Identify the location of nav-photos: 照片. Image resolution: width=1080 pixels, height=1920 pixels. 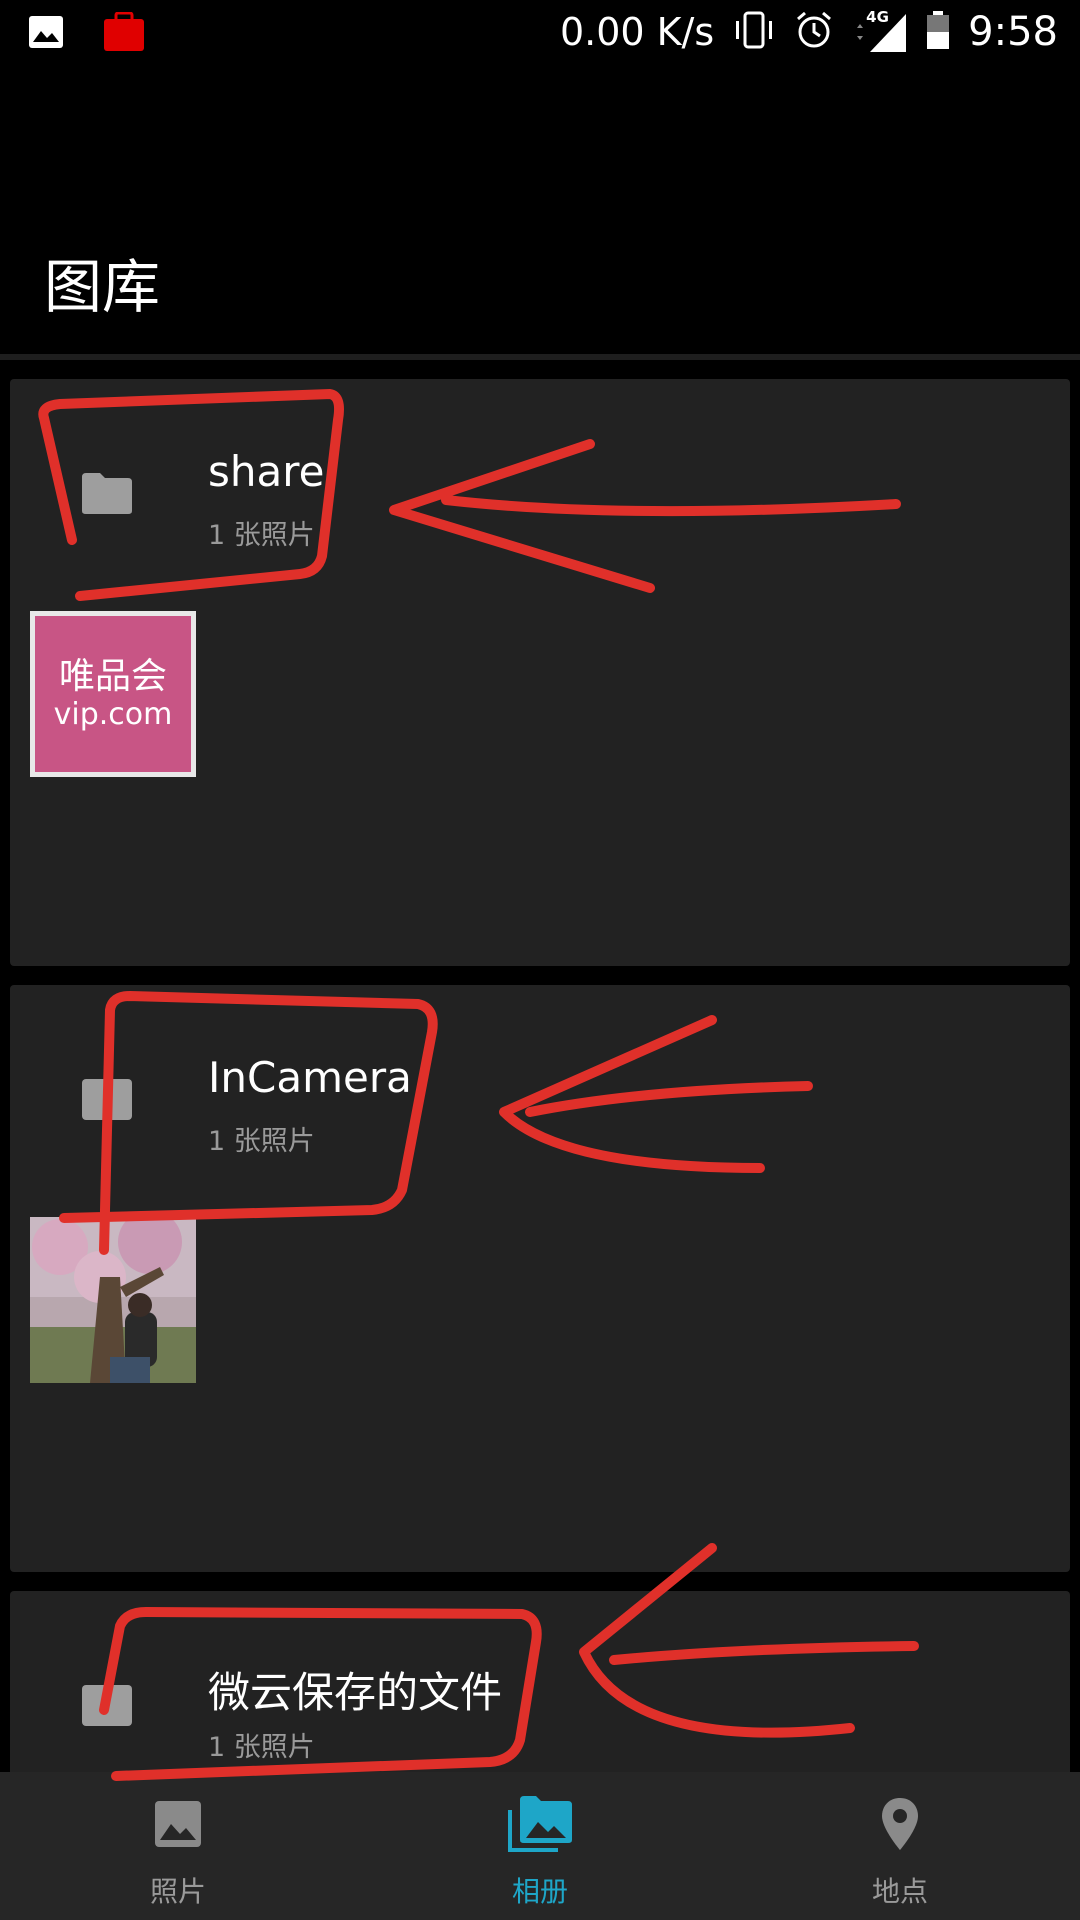
(178, 1846).